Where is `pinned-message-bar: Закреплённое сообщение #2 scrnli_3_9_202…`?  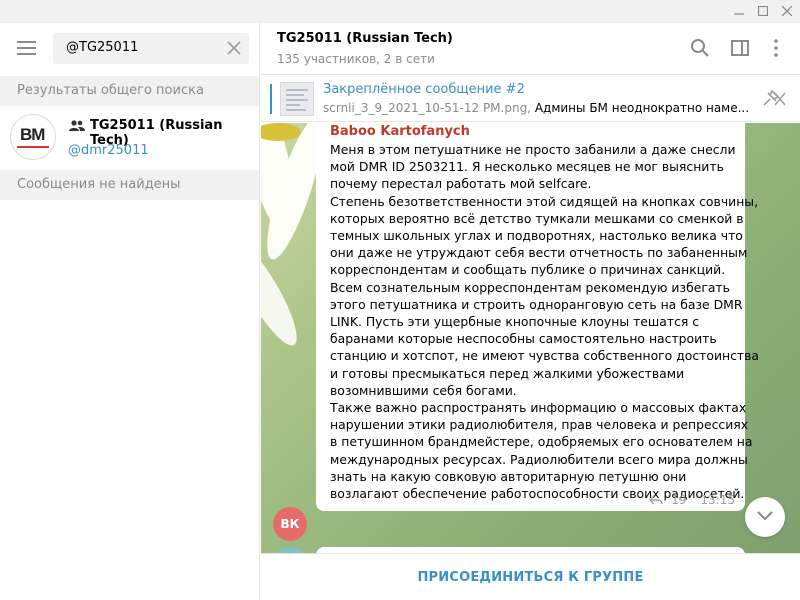 pinned-message-bar: Закреплённое сообщение #2 scrnli_3_9_202… is located at coordinates (530, 99).